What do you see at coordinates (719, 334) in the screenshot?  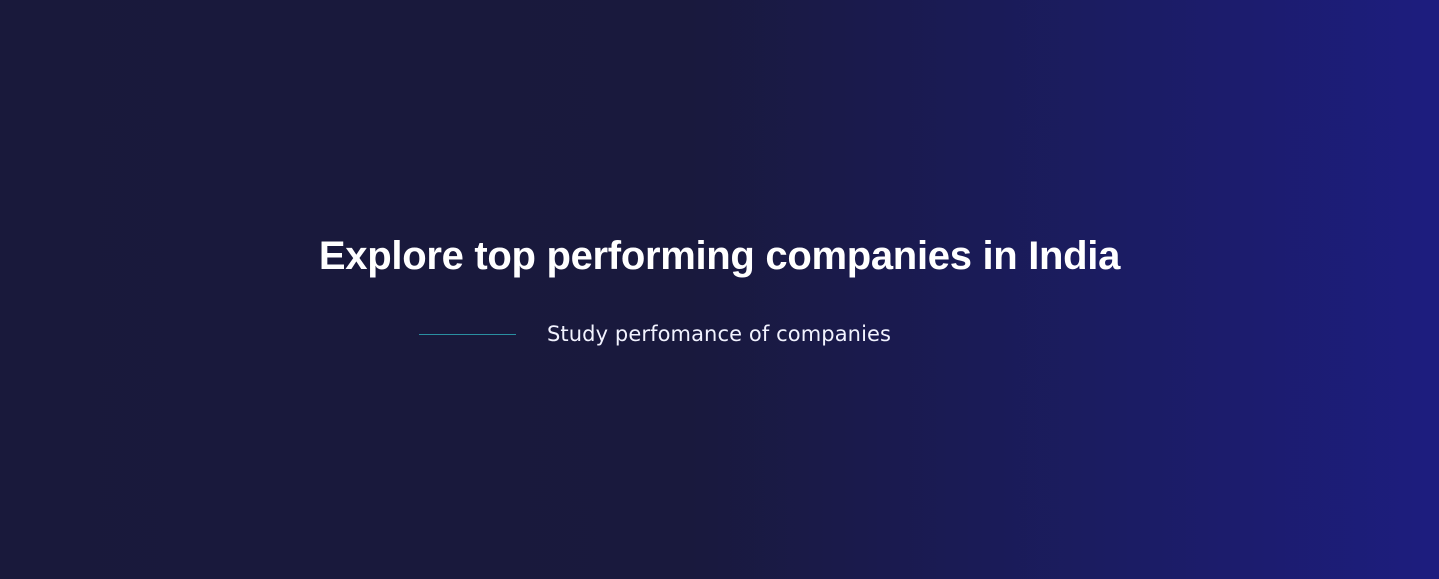 I see `hero-subtitle: Study perfomance of companies` at bounding box center [719, 334].